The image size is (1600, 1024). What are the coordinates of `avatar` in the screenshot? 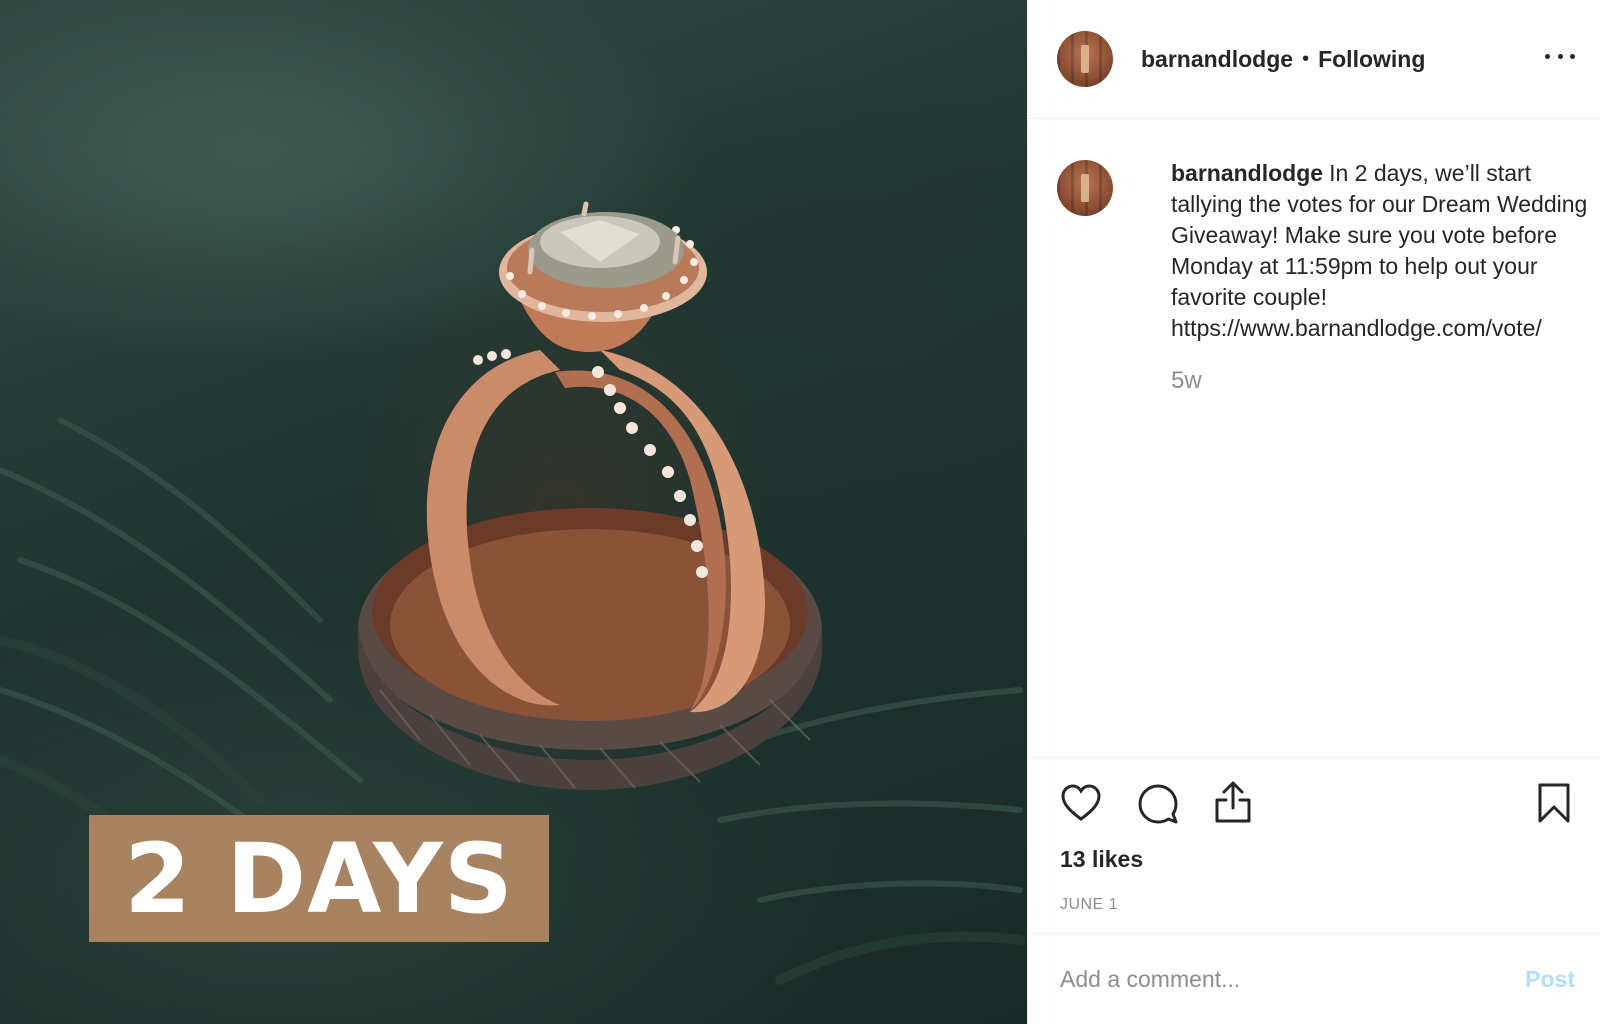 It's located at (1085, 59).